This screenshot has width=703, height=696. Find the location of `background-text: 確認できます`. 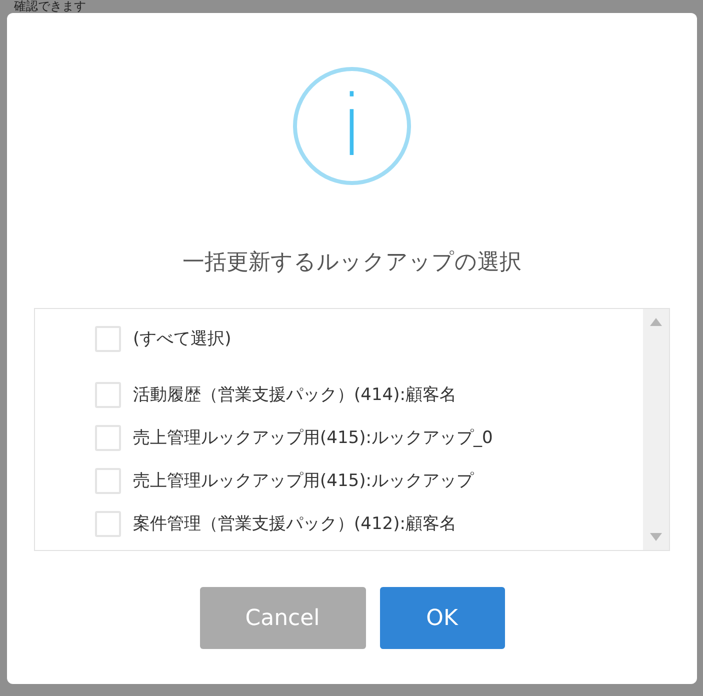

background-text: 確認できます is located at coordinates (50, 6).